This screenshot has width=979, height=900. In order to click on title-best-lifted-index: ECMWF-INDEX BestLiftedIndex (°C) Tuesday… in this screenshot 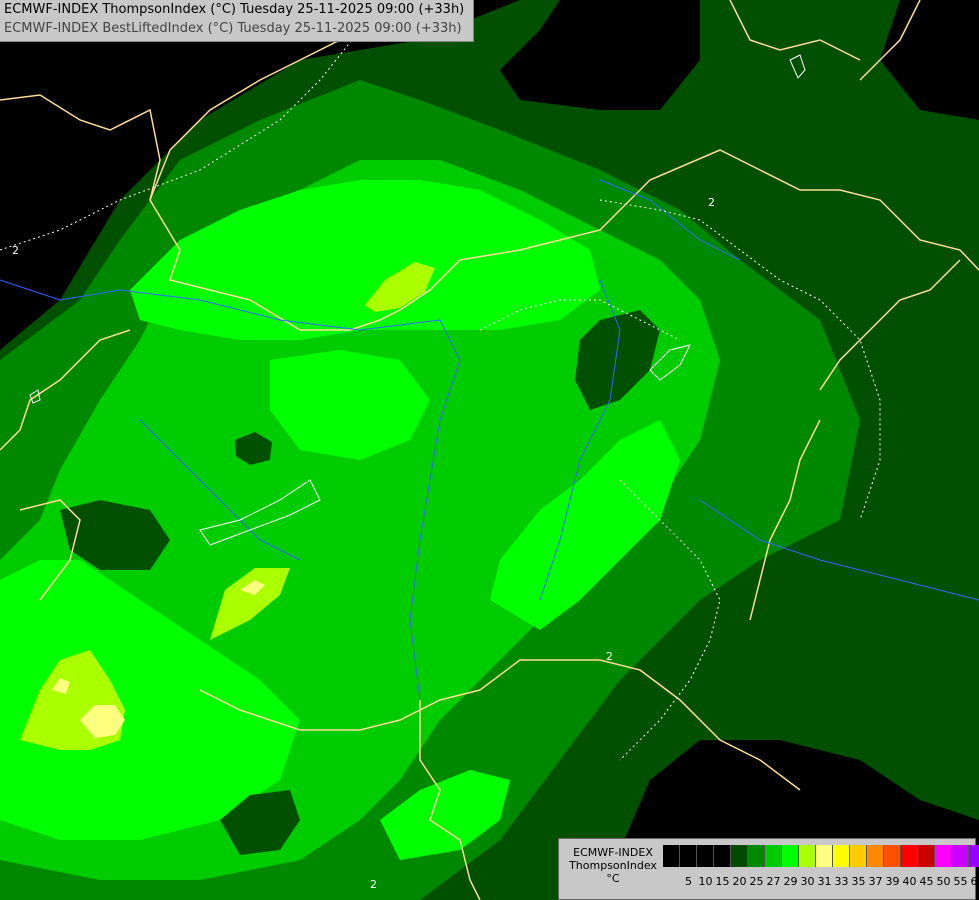, I will do `click(233, 28)`.